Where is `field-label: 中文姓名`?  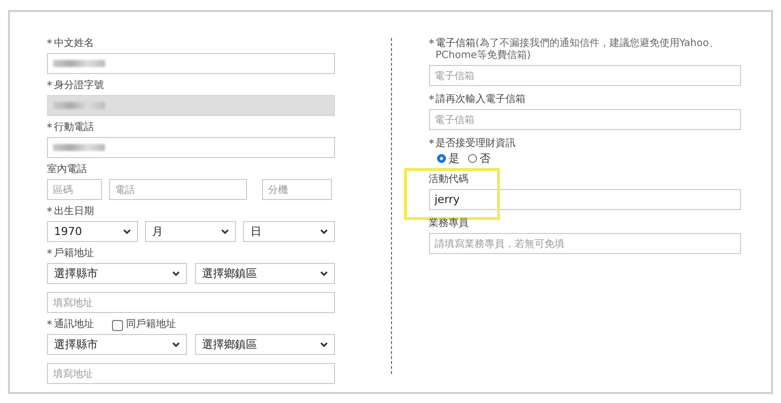 field-label: 中文姓名 is located at coordinates (74, 44).